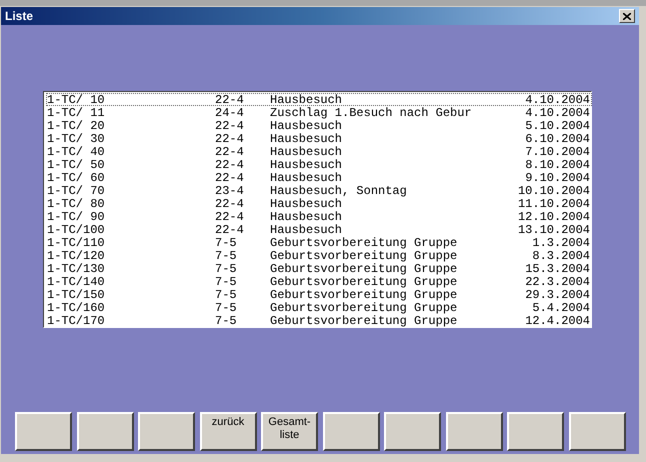 The width and height of the screenshot is (646, 462). Describe the element at coordinates (76, 191) in the screenshot. I see `row-id: 1-TC/ 70` at that location.